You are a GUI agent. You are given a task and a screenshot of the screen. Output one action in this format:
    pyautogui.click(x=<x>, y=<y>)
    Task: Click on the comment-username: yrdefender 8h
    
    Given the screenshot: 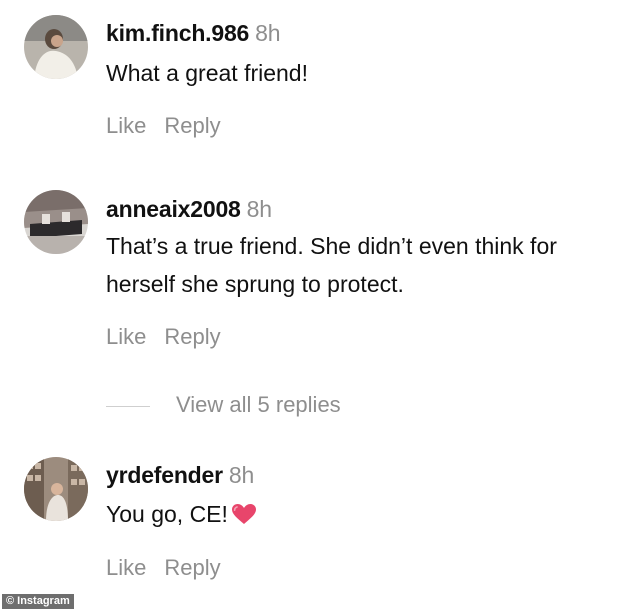 What is the action you would take?
    pyautogui.click(x=180, y=475)
    